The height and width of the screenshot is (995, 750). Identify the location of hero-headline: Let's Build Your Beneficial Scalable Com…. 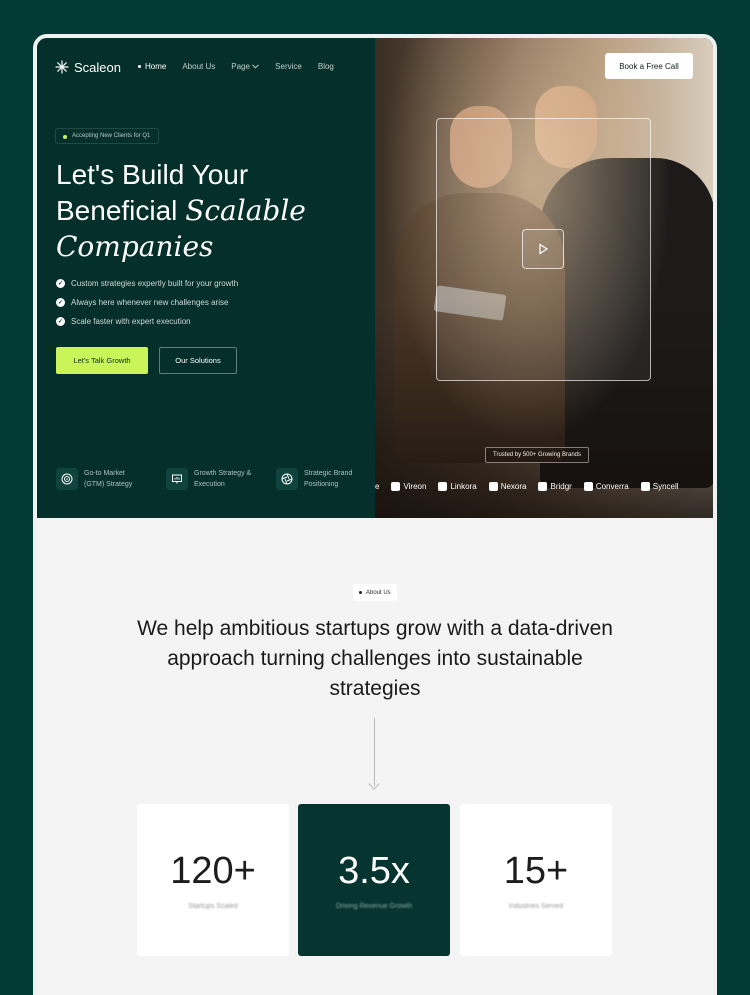
(211, 211).